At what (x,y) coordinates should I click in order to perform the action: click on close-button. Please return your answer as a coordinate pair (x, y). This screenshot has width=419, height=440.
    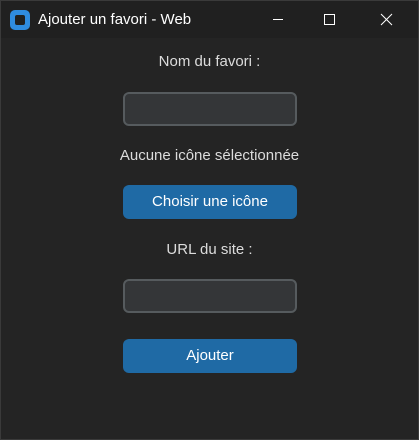
    Looking at the image, I should click on (386, 19).